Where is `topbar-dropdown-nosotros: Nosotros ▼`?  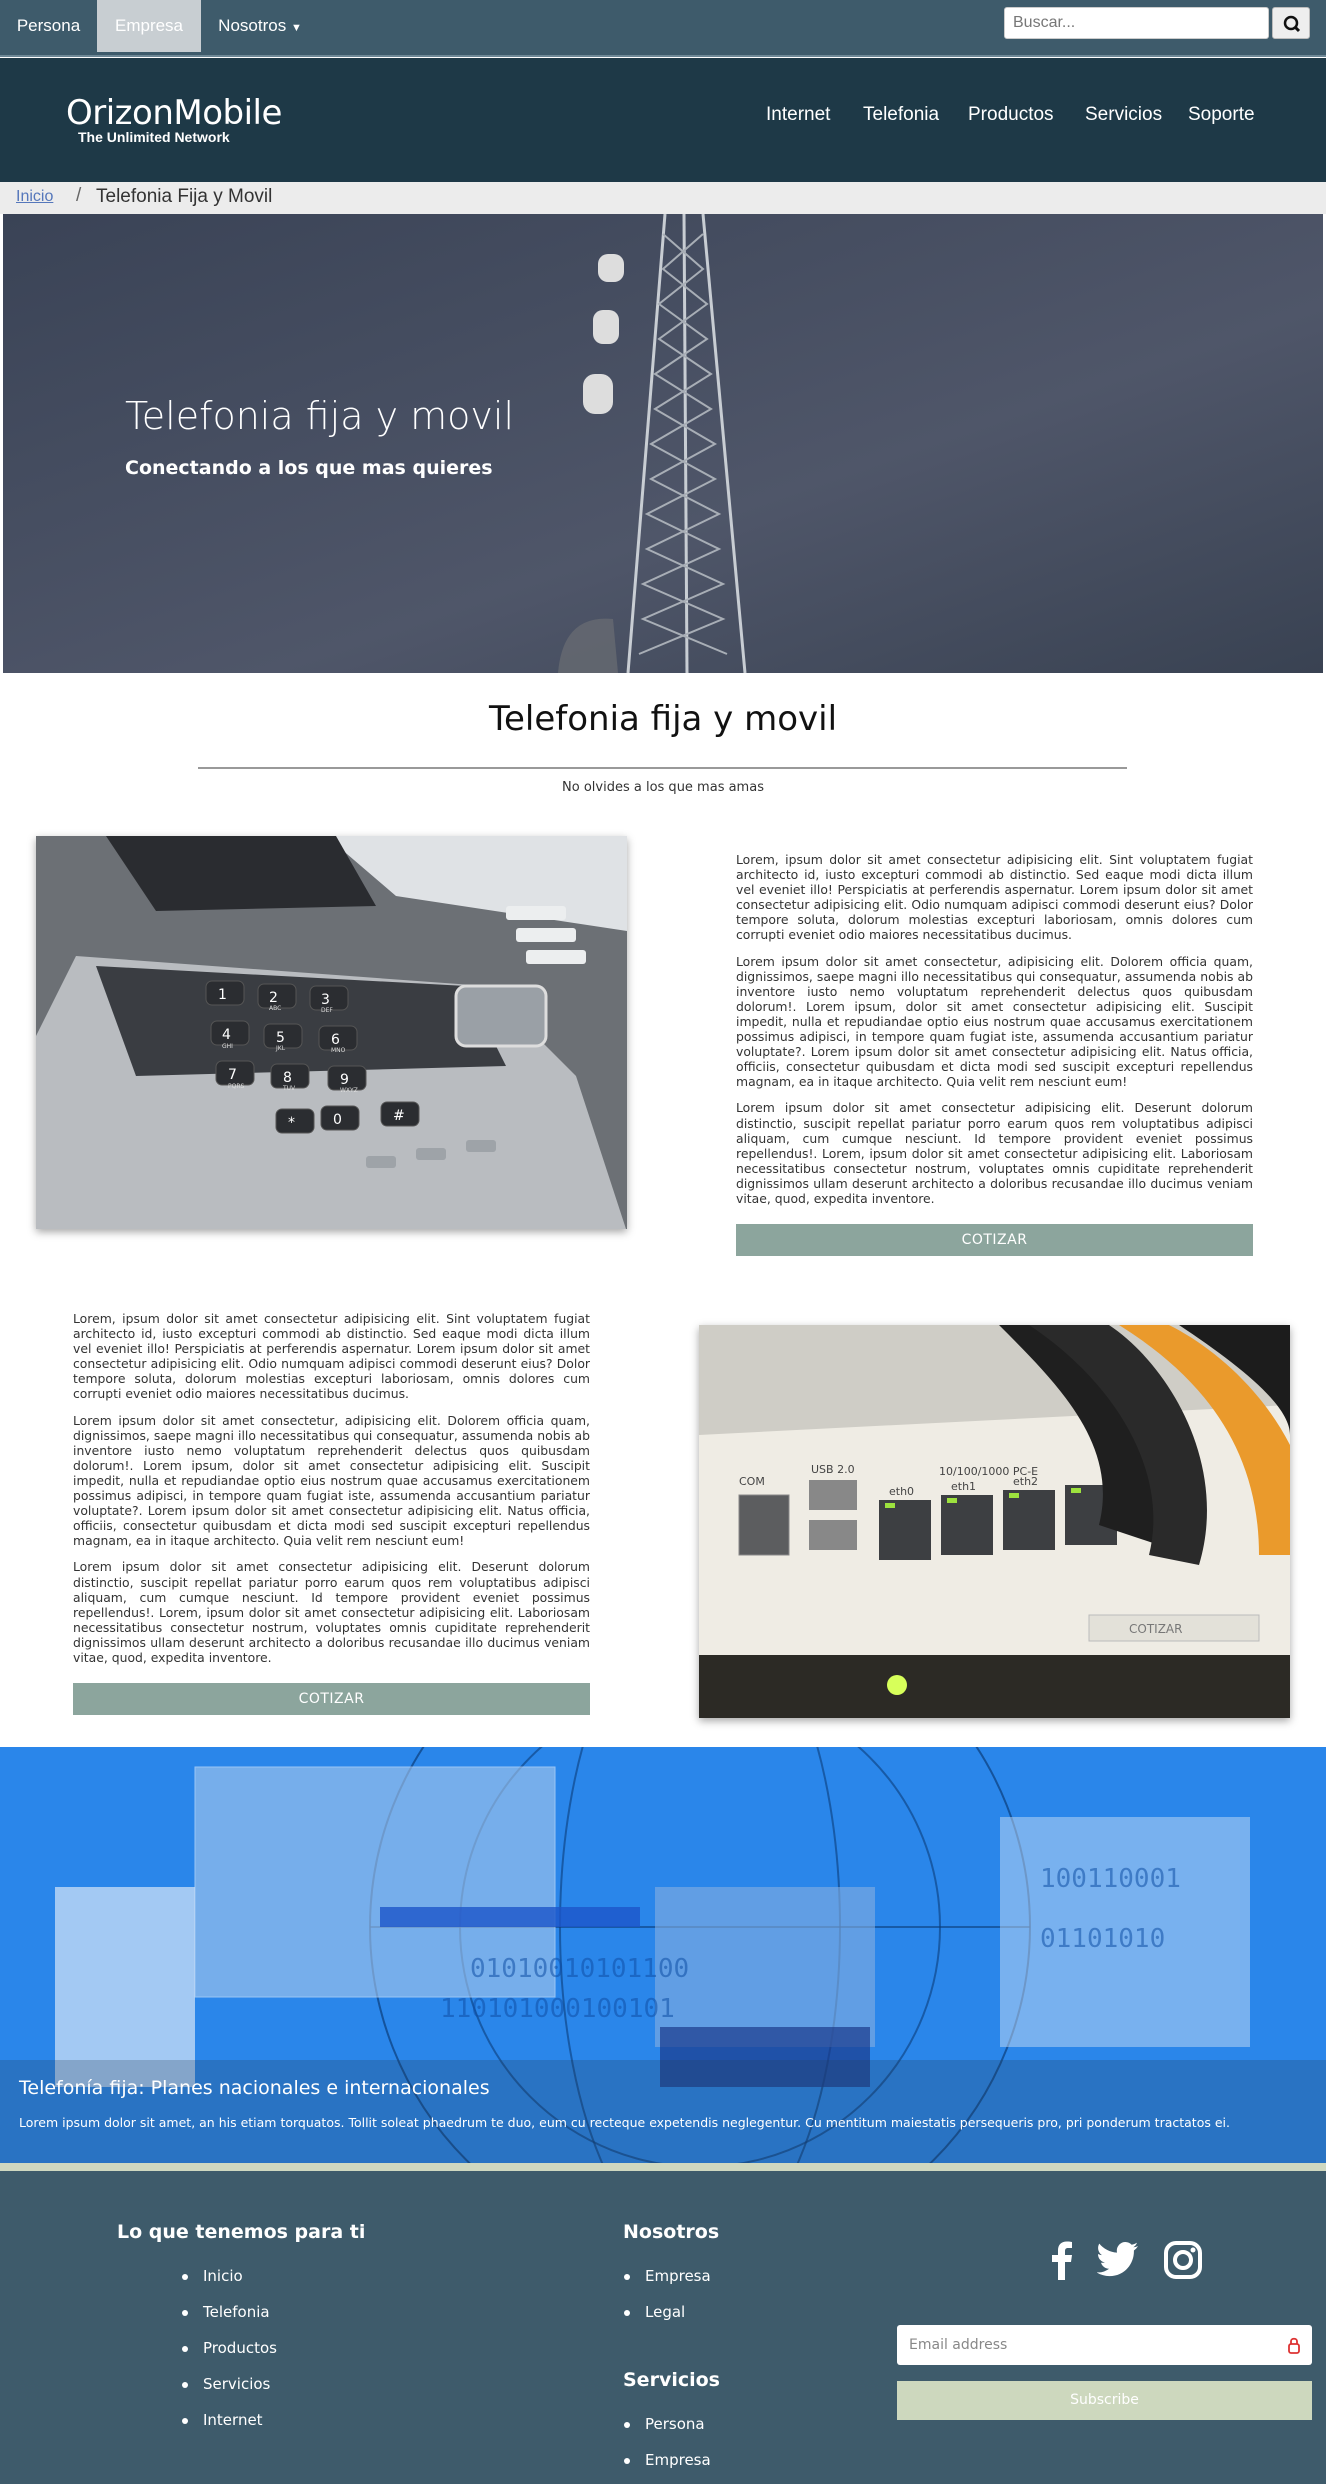 topbar-dropdown-nosotros: Nosotros ▼ is located at coordinates (260, 26).